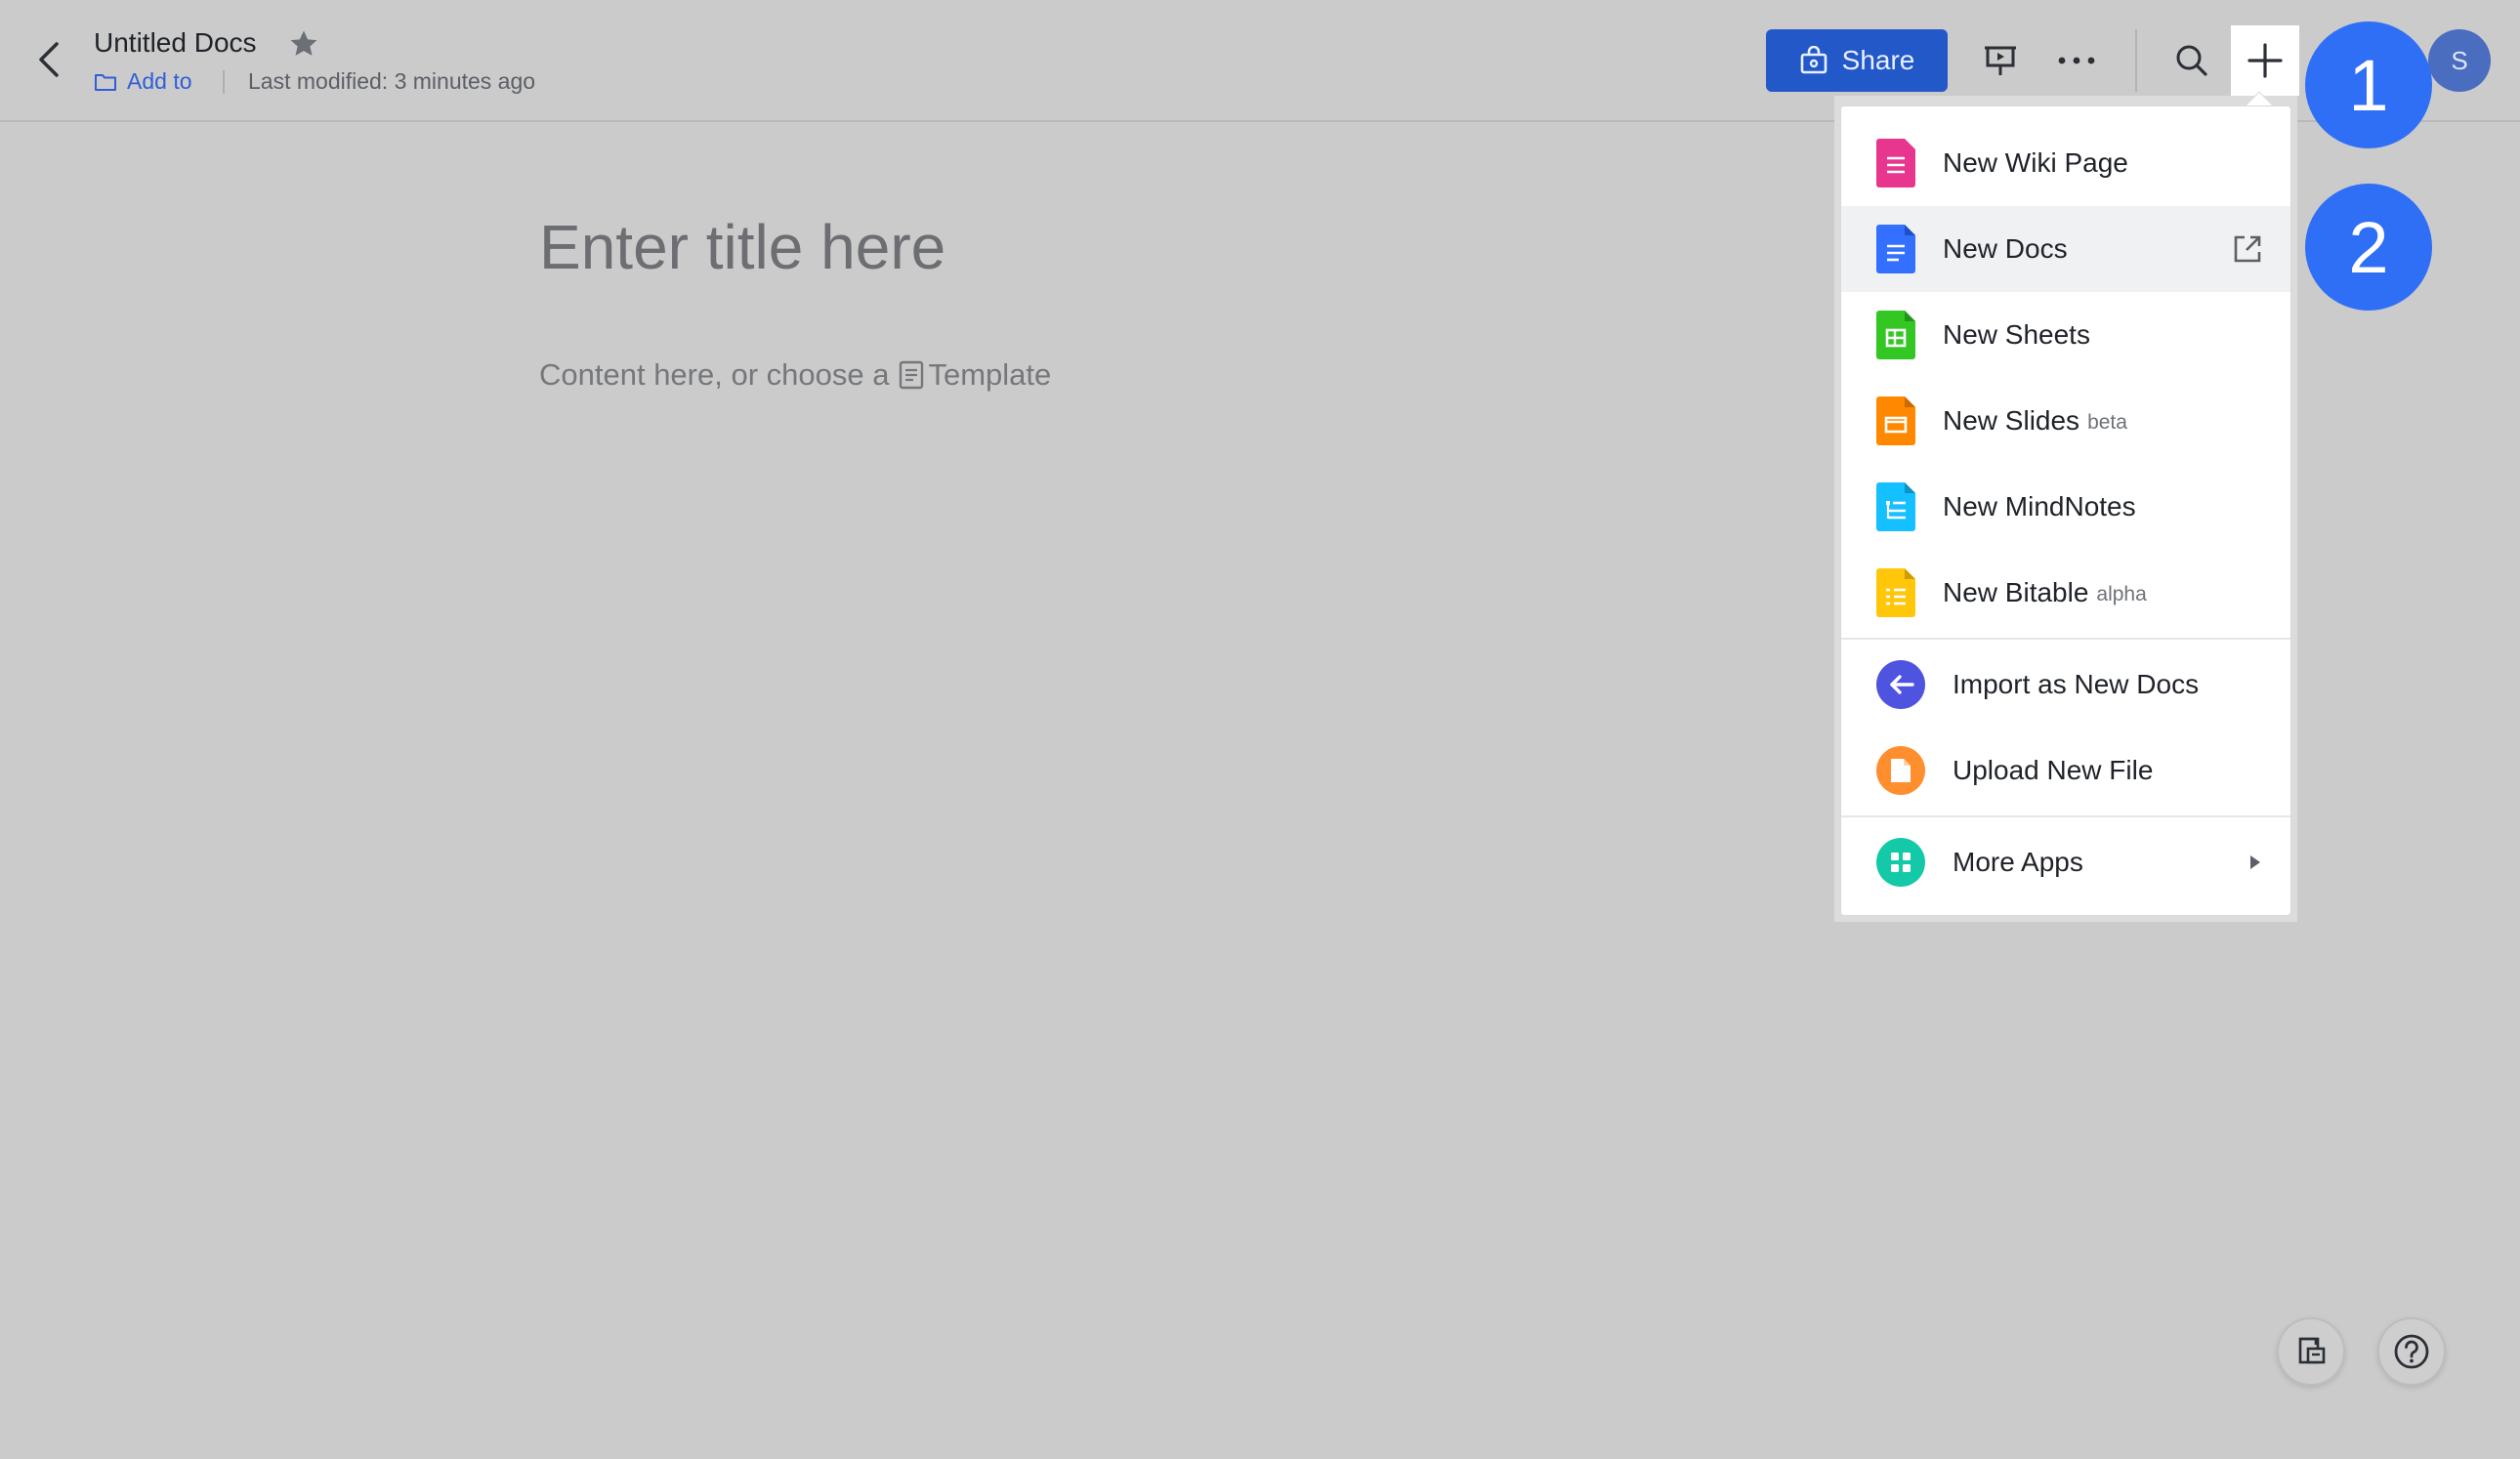 The height and width of the screenshot is (1459, 2520). What do you see at coordinates (714, 374) in the screenshot?
I see `content-placeholder: Content here, or choose a` at bounding box center [714, 374].